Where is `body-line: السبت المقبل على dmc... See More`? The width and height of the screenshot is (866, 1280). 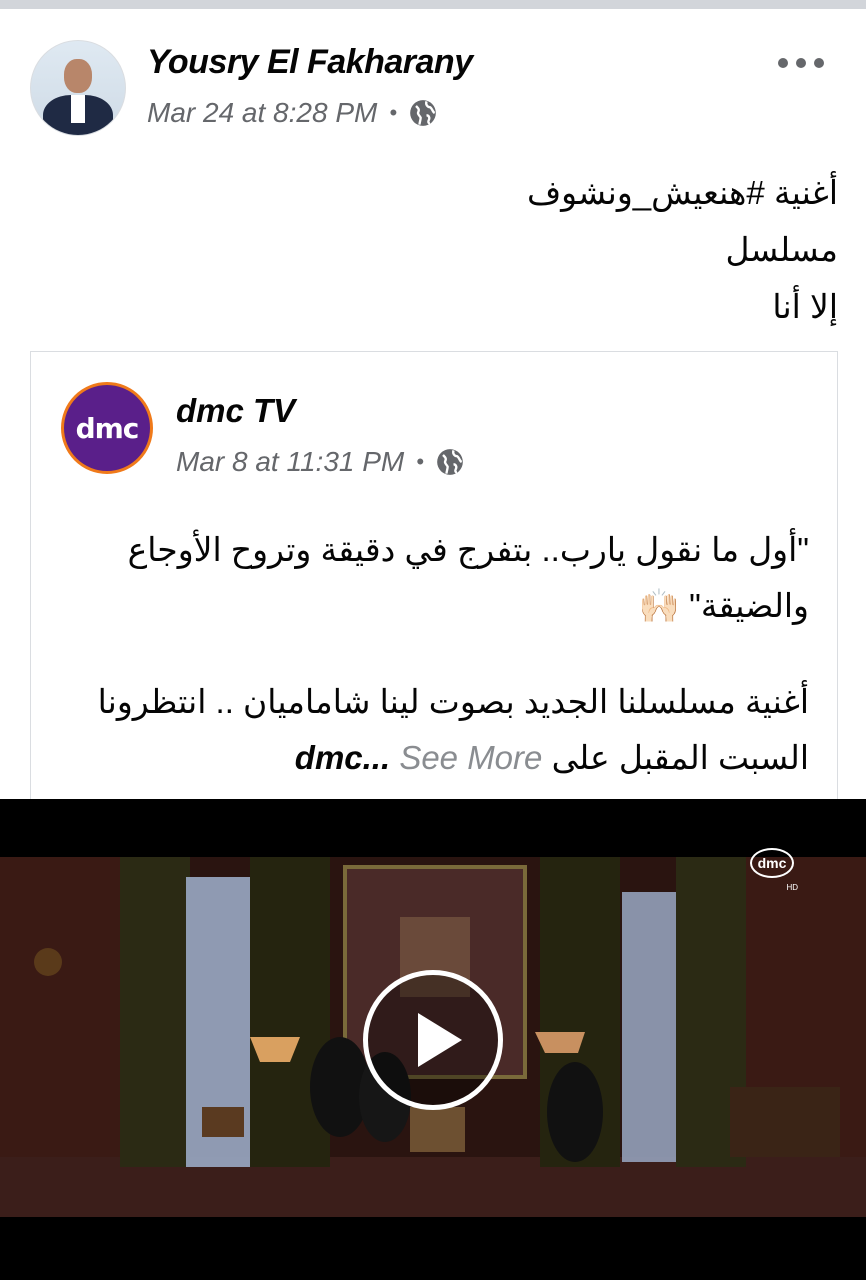 body-line: السبت المقبل على dmc... See More is located at coordinates (429, 758).